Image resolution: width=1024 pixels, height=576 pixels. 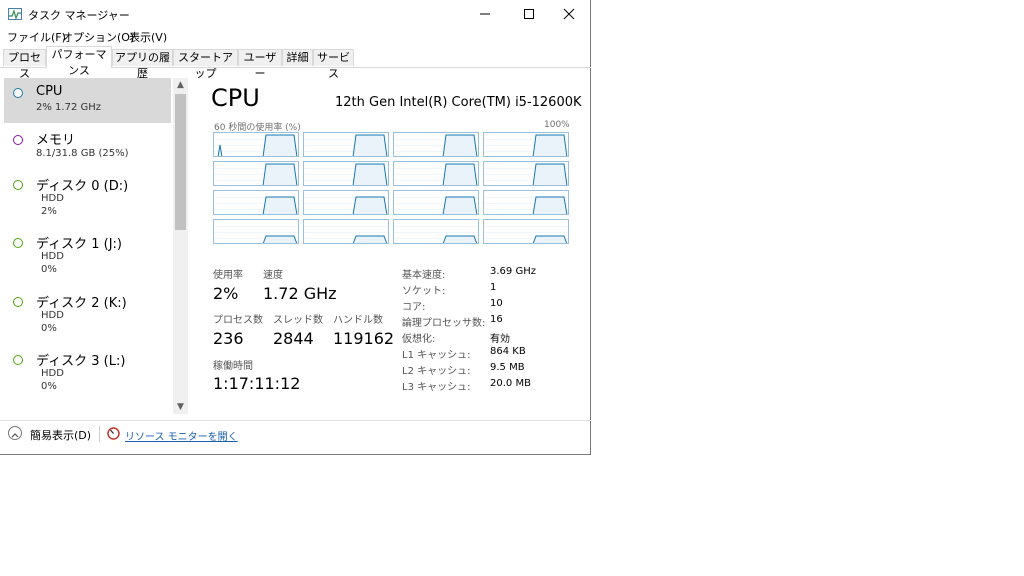 I want to click on sidebar-item-disk-2: ディスク 2 (K:) HDD 0%, so click(x=87, y=319).